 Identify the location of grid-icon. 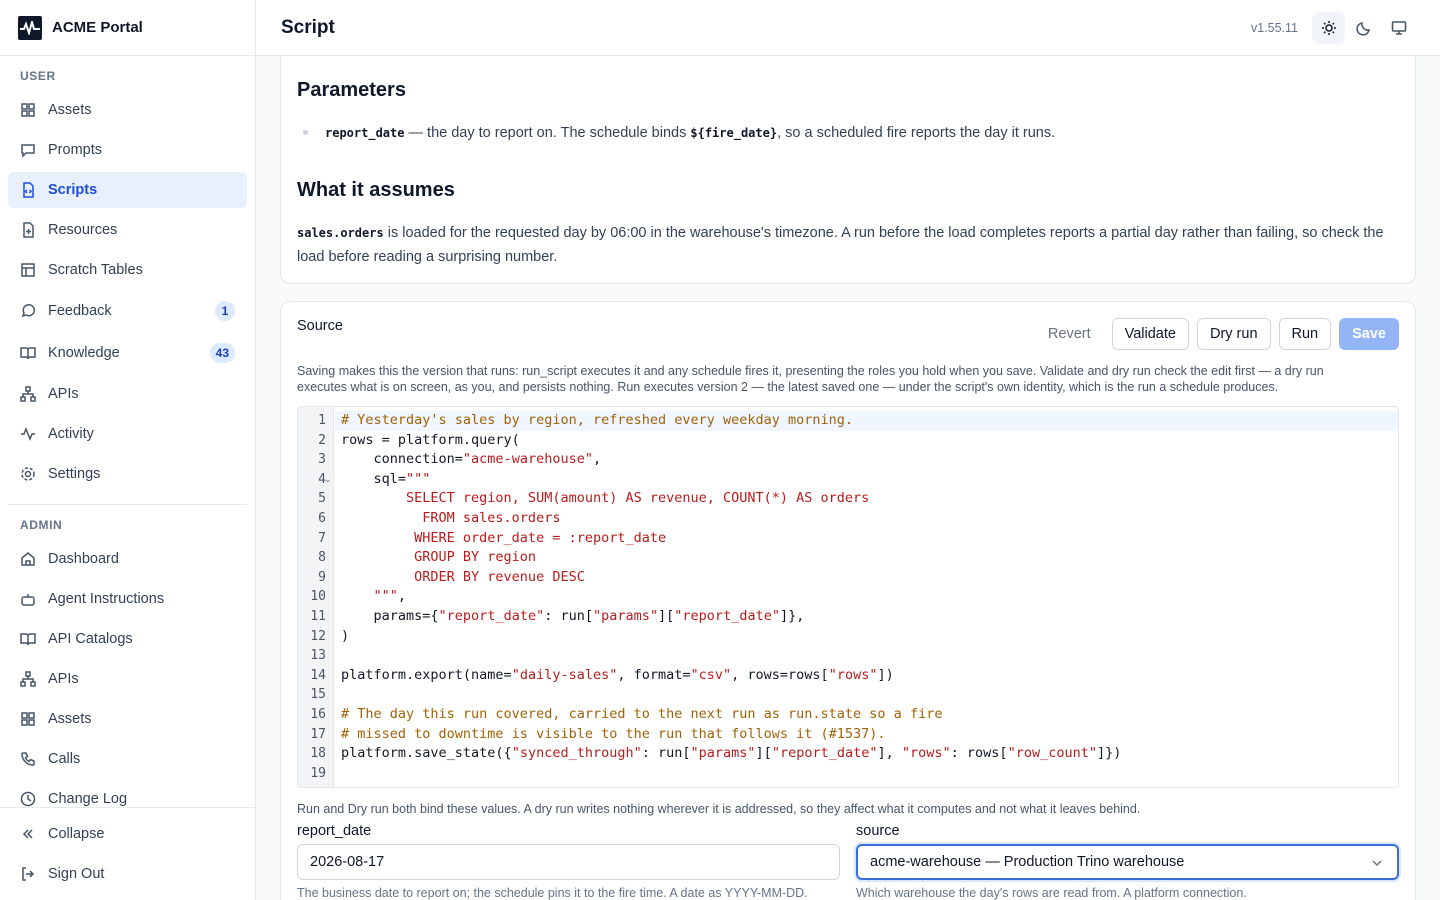
(28, 110).